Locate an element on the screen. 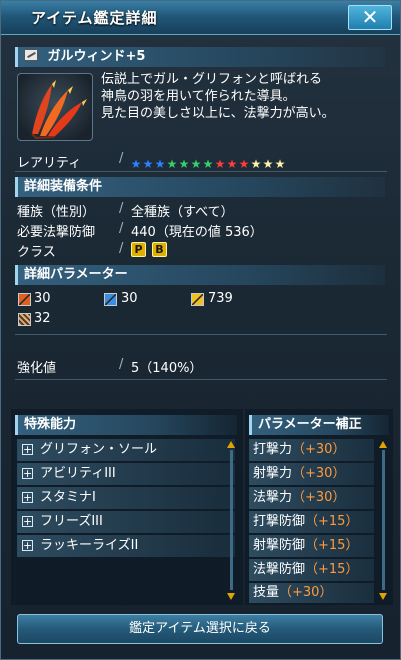  item-name-header: ガルウィンド+5 is located at coordinates (200, 57).